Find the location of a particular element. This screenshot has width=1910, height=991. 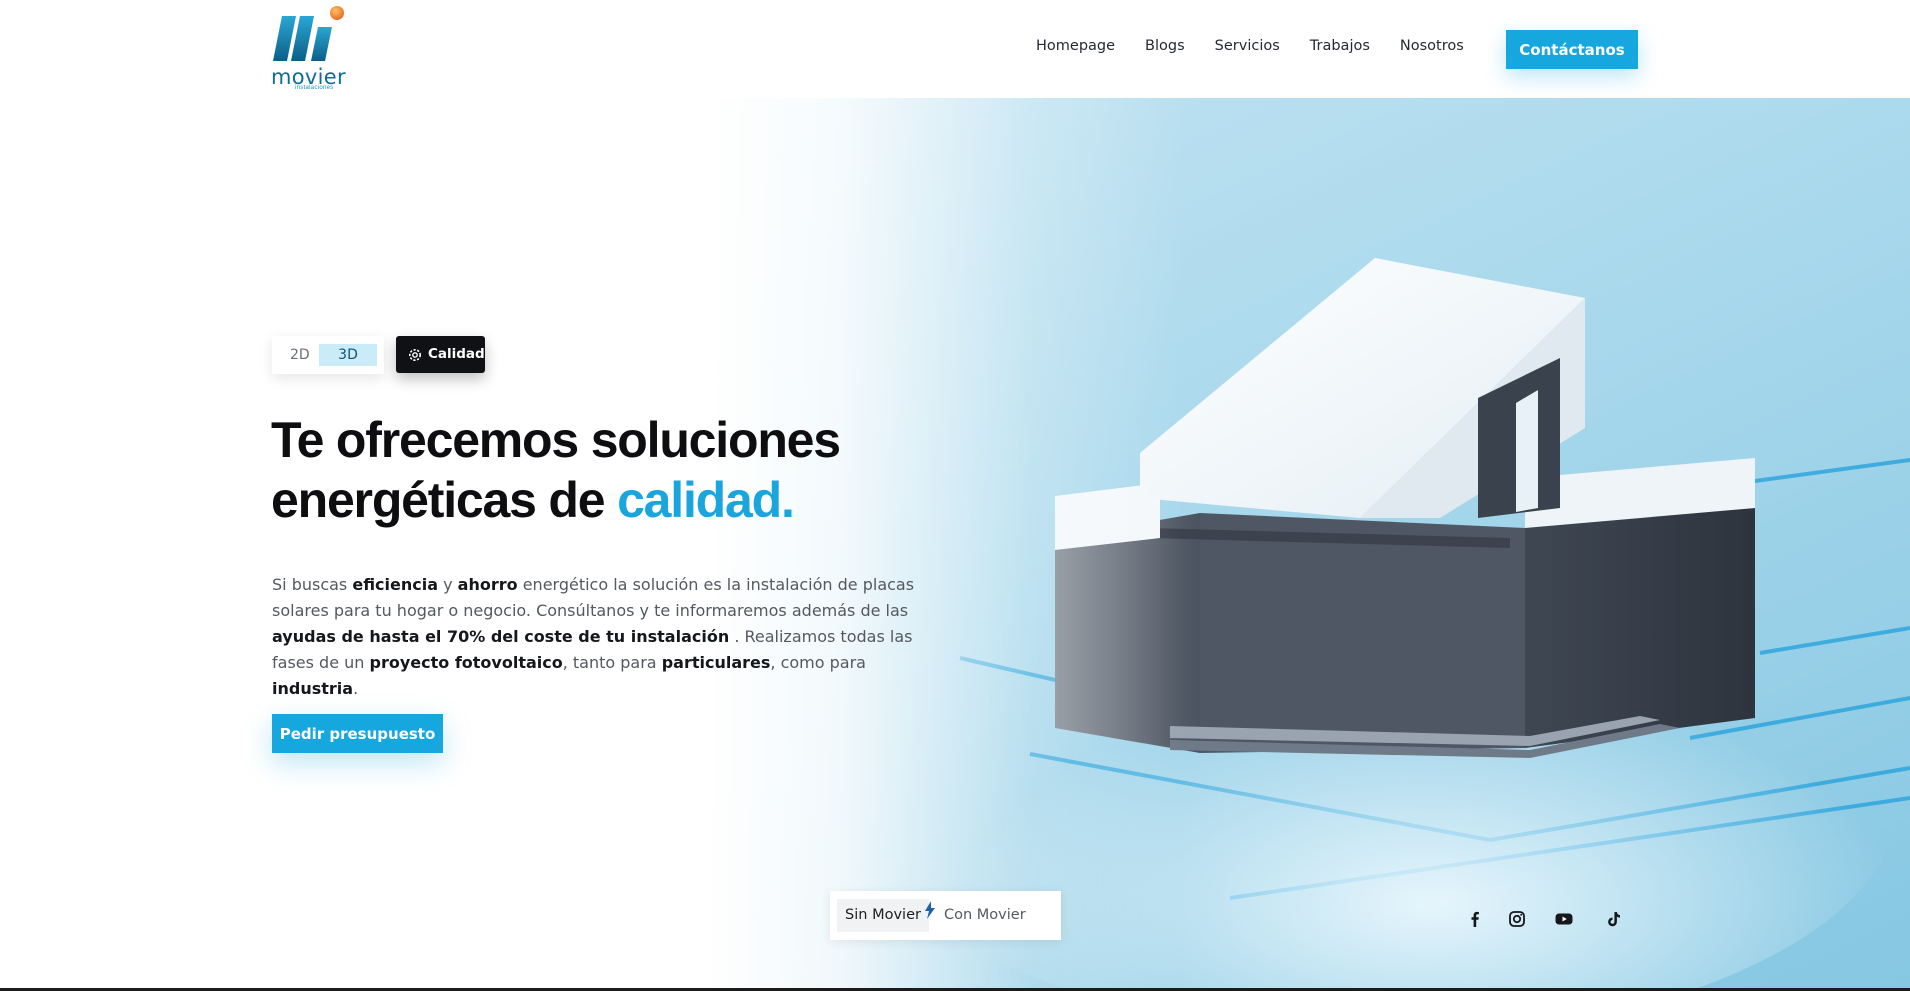

desc-text: . is located at coordinates (356, 688).